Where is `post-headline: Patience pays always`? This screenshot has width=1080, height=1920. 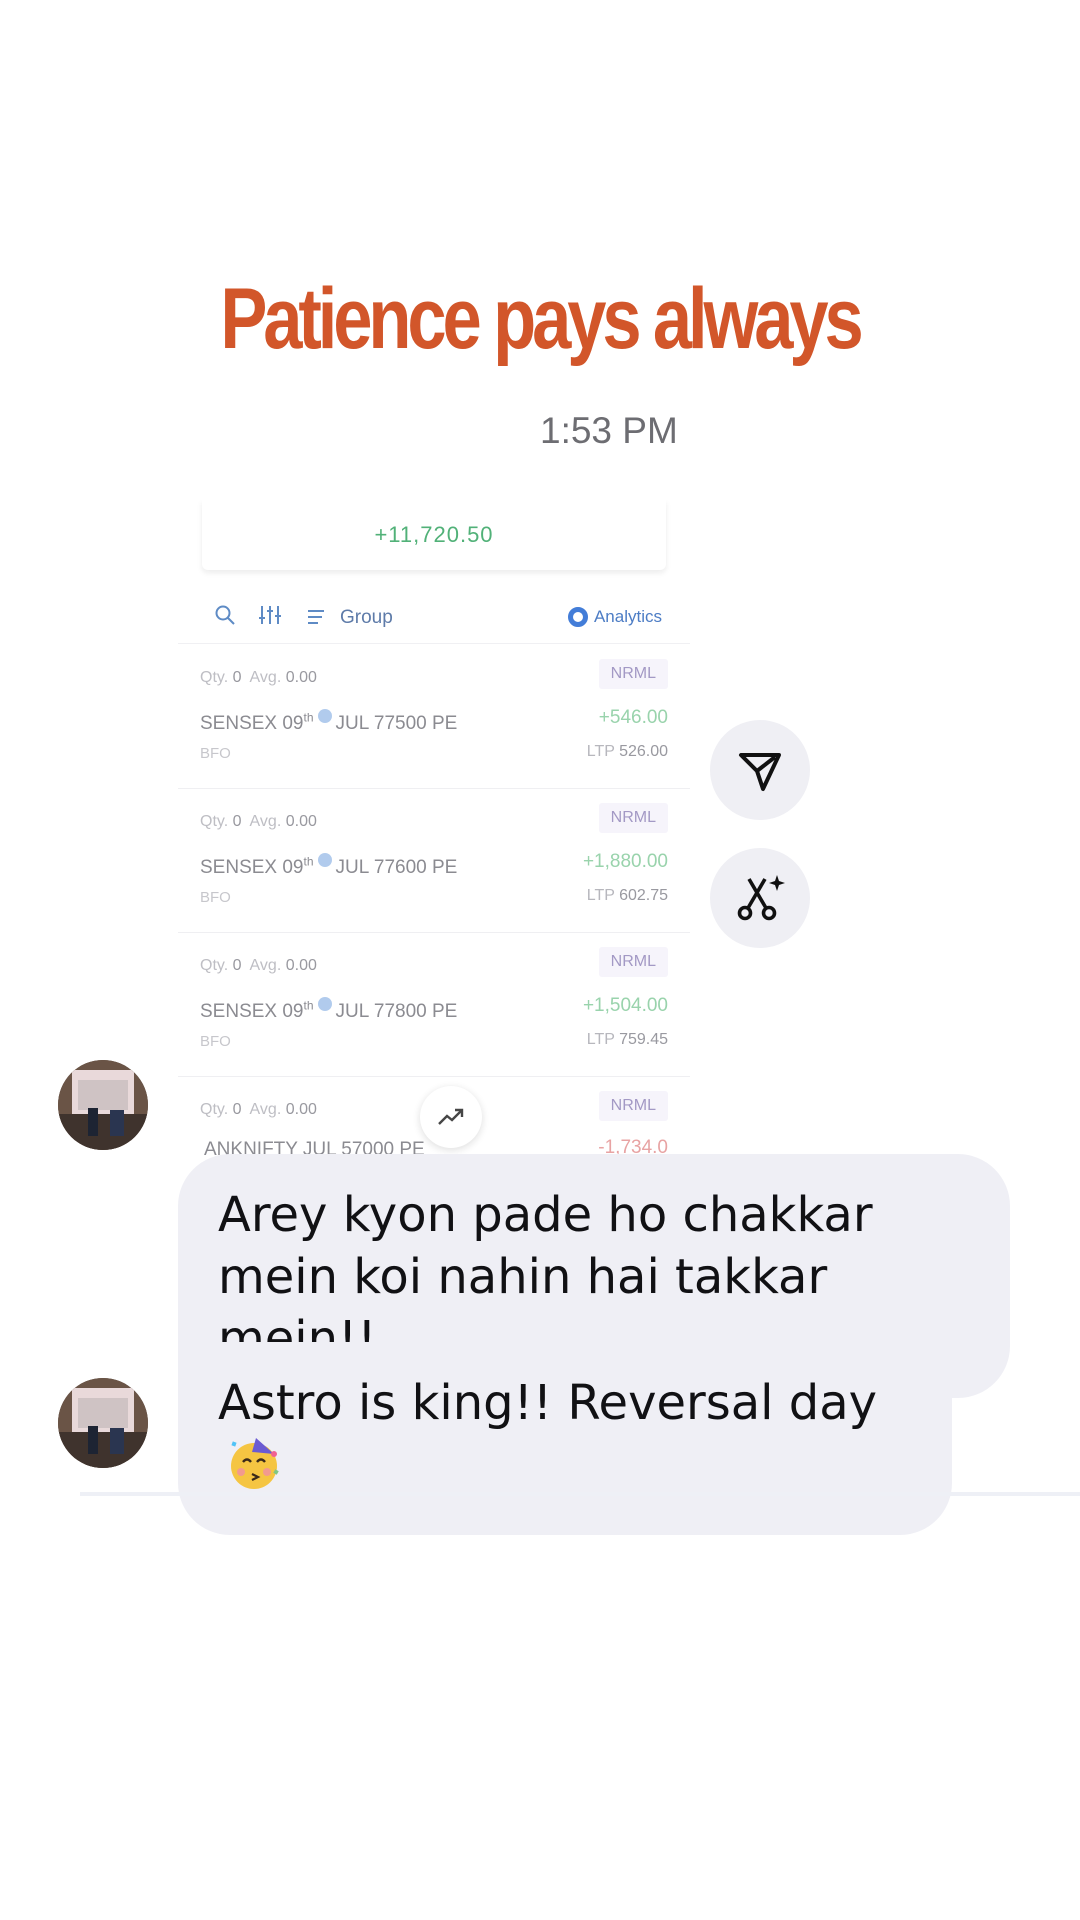 post-headline: Patience pays always is located at coordinates (541, 319).